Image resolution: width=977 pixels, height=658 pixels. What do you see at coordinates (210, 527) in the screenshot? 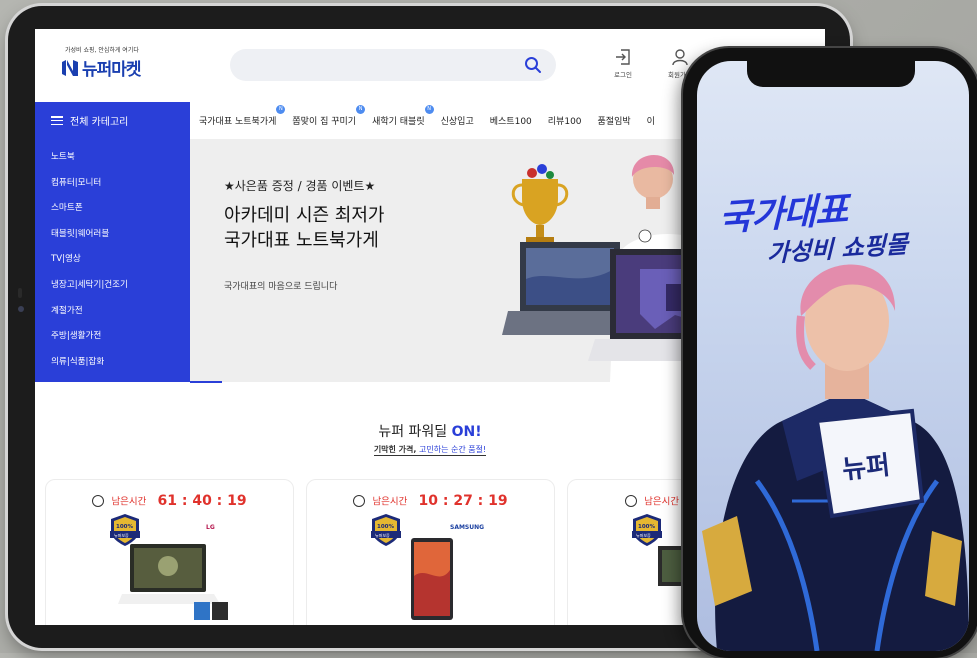
I see `brand-logo: LG` at bounding box center [210, 527].